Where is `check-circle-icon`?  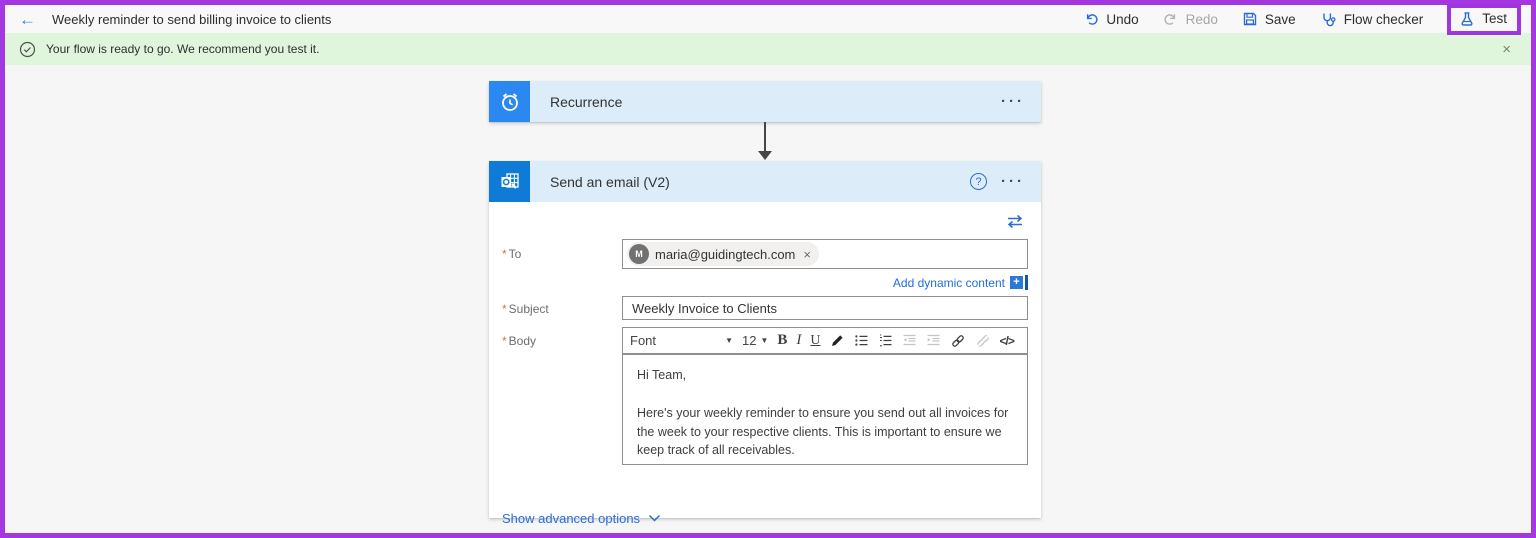 check-circle-icon is located at coordinates (27, 49).